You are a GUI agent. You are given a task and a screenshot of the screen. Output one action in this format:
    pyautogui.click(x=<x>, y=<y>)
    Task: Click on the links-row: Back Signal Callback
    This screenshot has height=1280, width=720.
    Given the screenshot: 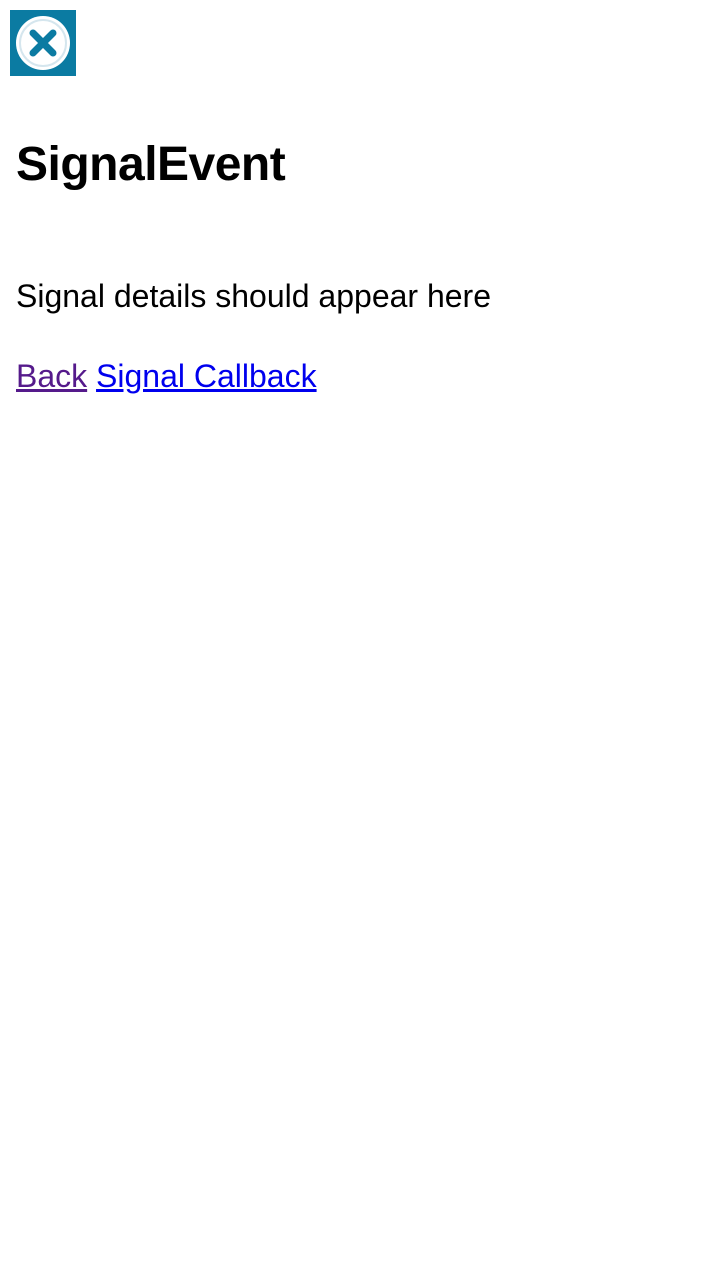 What is the action you would take?
    pyautogui.click(x=166, y=376)
    